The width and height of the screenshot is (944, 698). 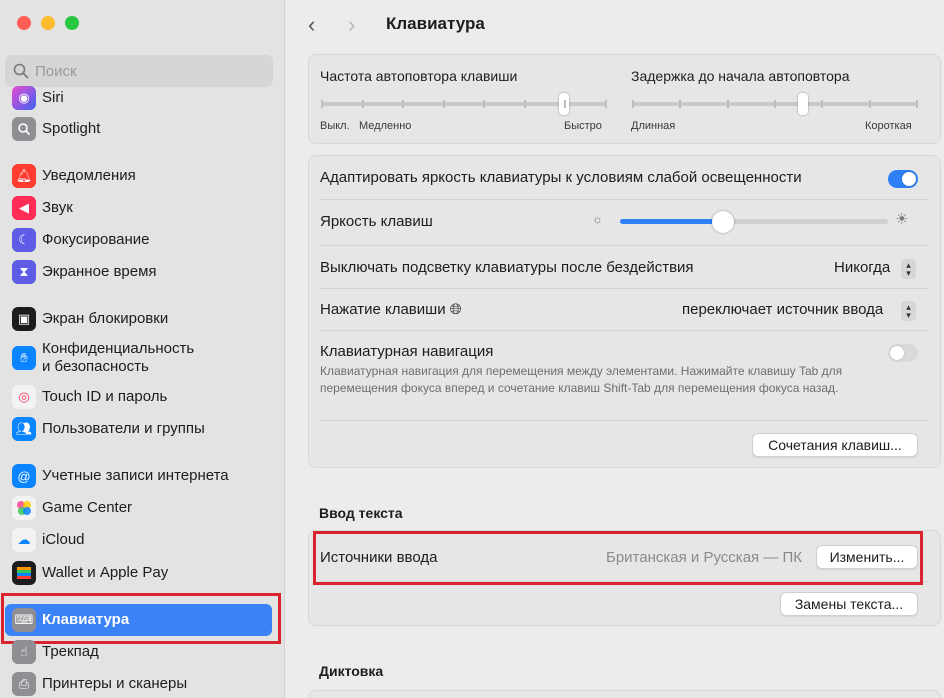 I want to click on kbd-nav-label: Клавиатурная навигация, so click(x=407, y=351).